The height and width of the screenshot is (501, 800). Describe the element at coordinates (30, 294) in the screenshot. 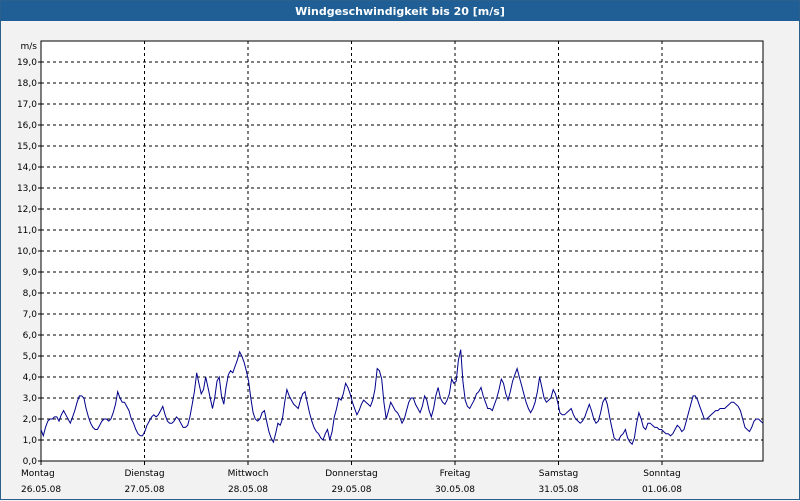

I see `y-tick-label: 8,0` at that location.